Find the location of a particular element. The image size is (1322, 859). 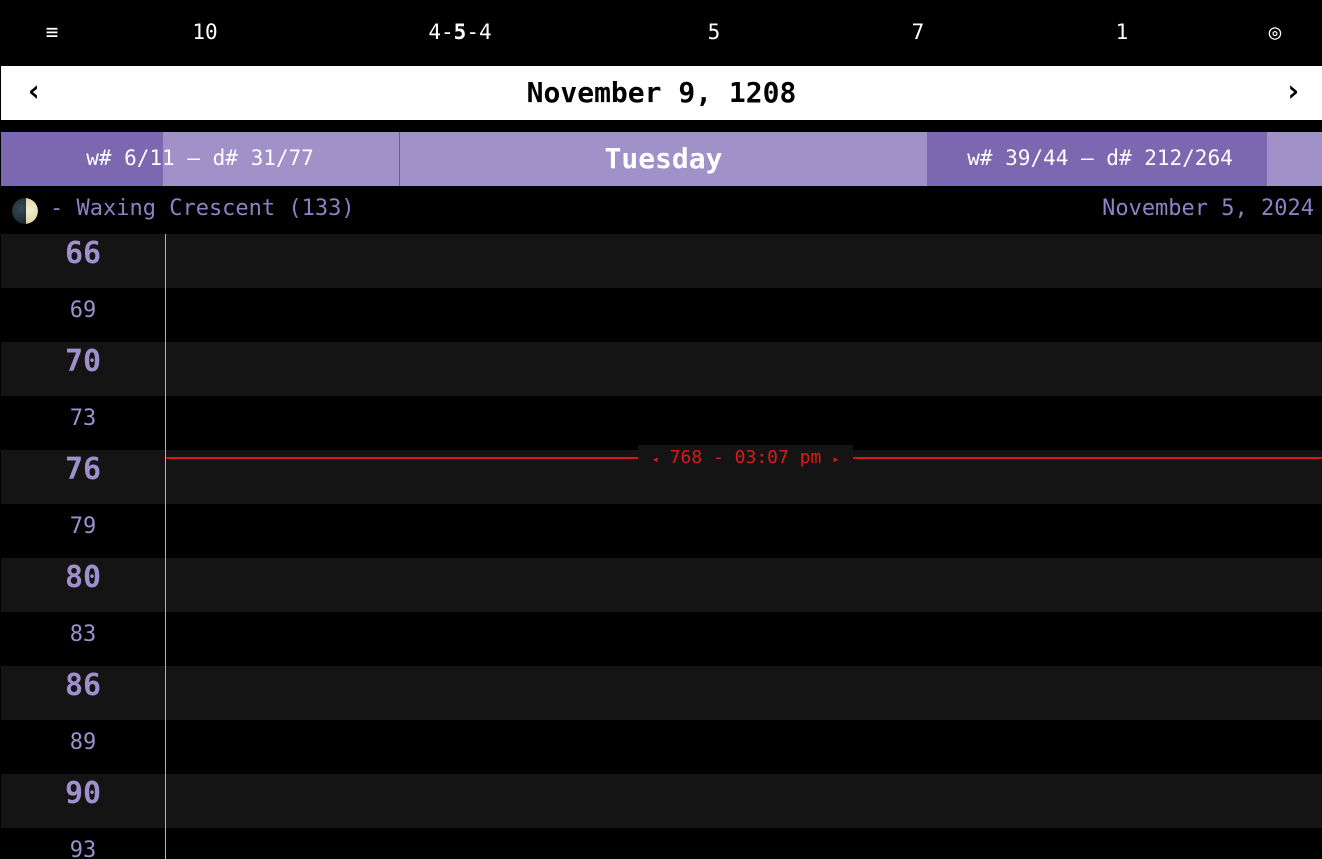

time-row: 80 is located at coordinates (661, 585).